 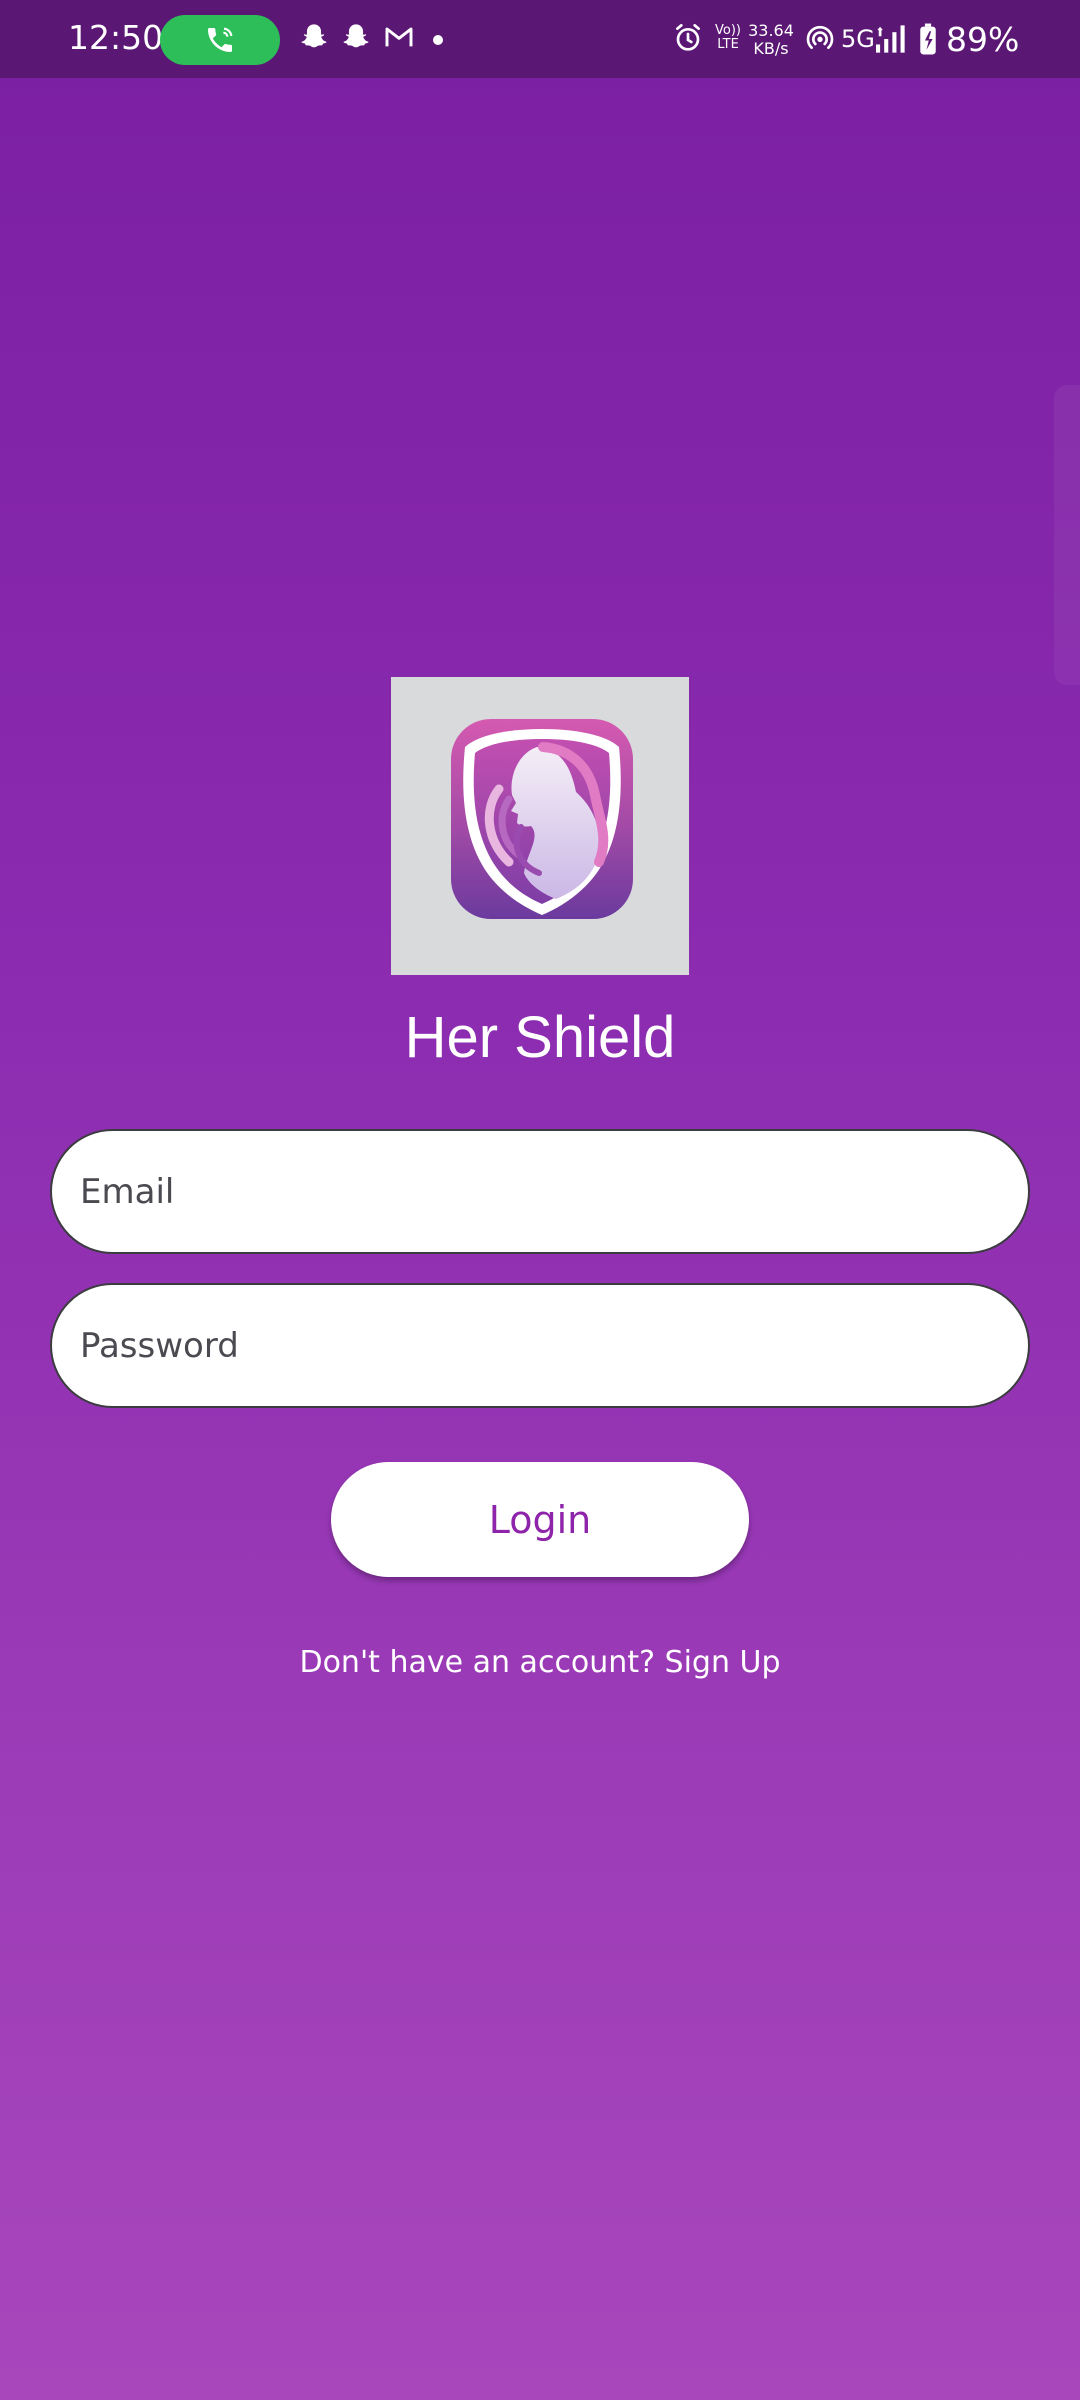 What do you see at coordinates (771, 30) in the screenshot?
I see `network-speed-value: 33.64` at bounding box center [771, 30].